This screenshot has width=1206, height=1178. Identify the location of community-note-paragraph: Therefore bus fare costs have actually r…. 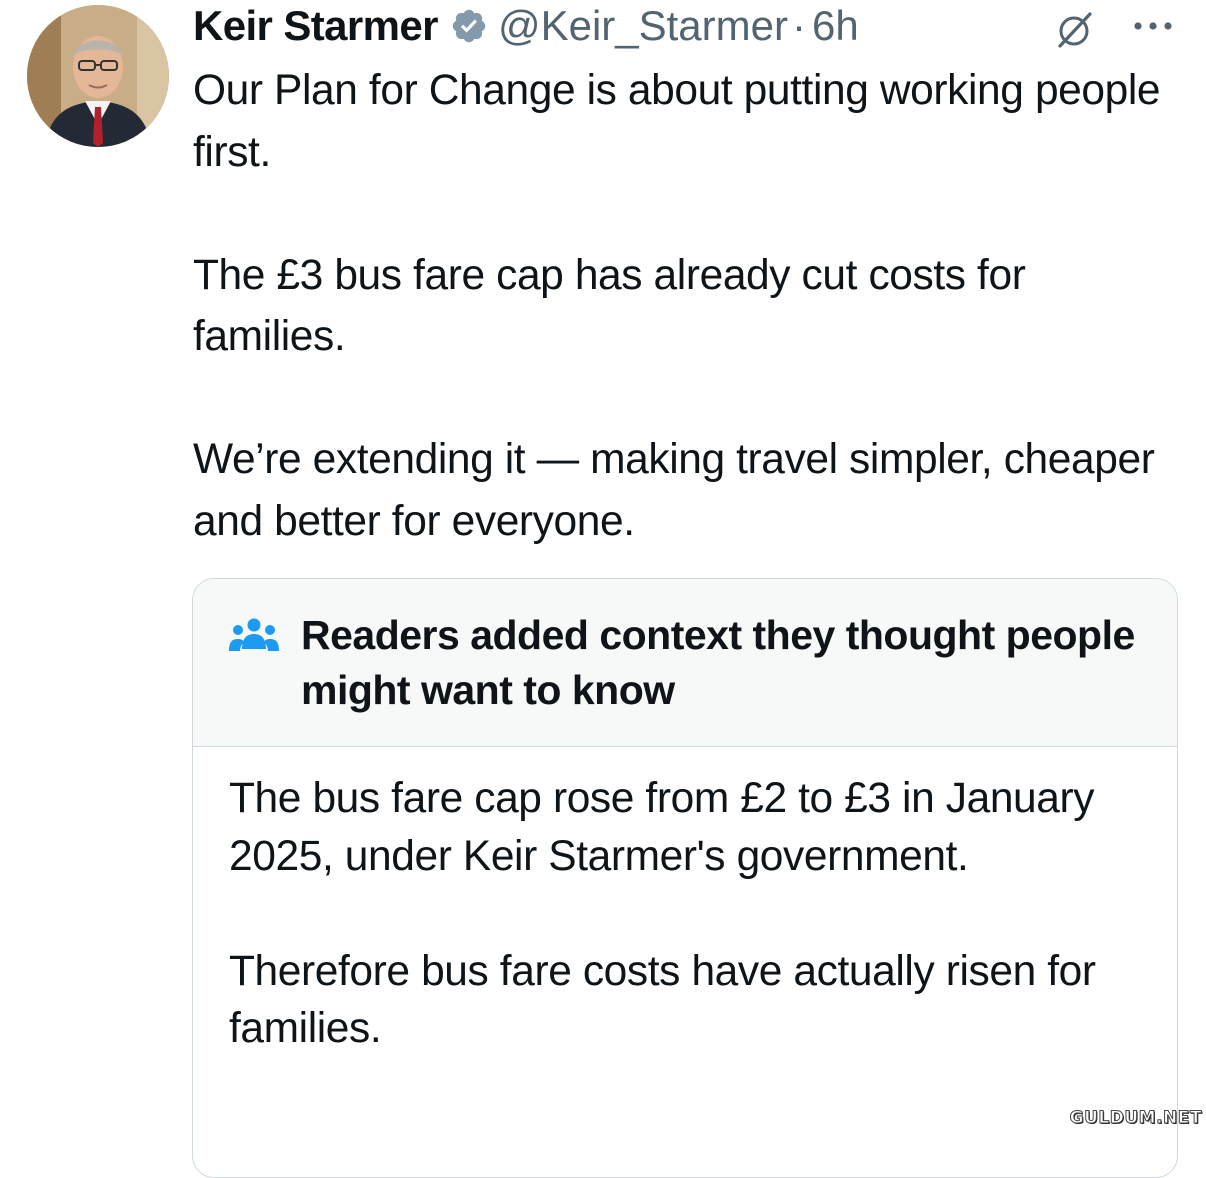
(662, 1000).